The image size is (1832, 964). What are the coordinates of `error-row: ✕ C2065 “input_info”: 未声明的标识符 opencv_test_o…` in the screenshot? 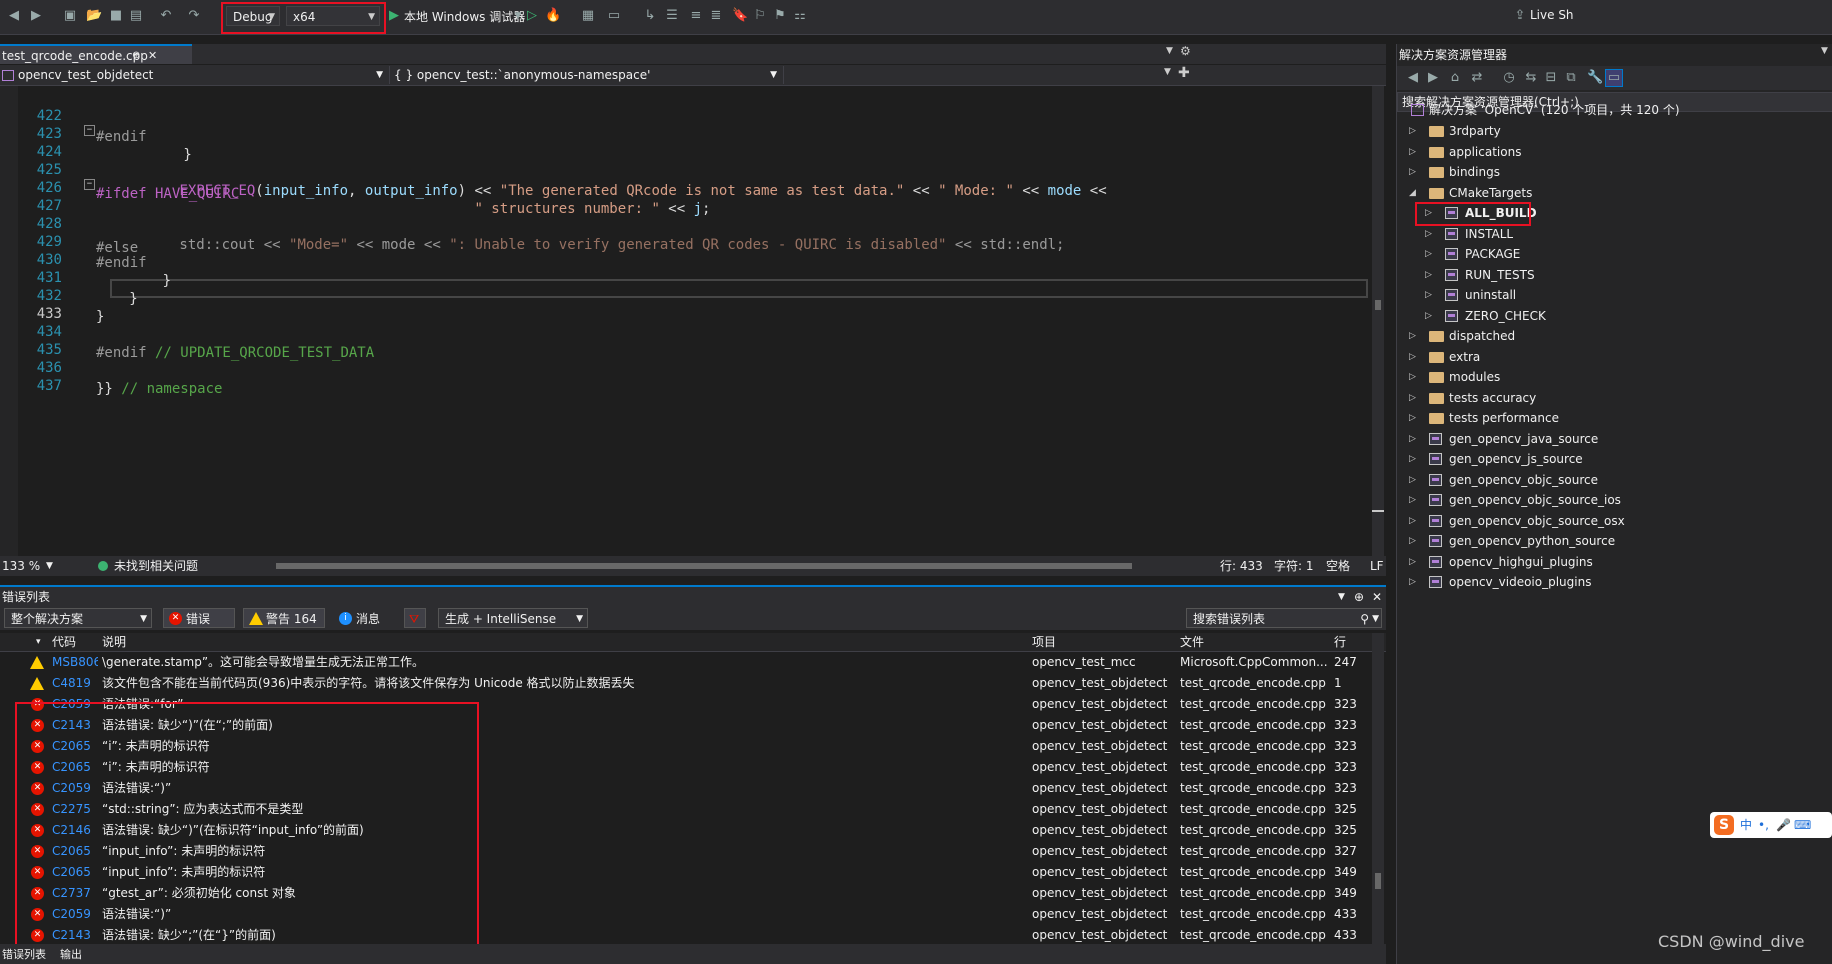 It's located at (685, 872).